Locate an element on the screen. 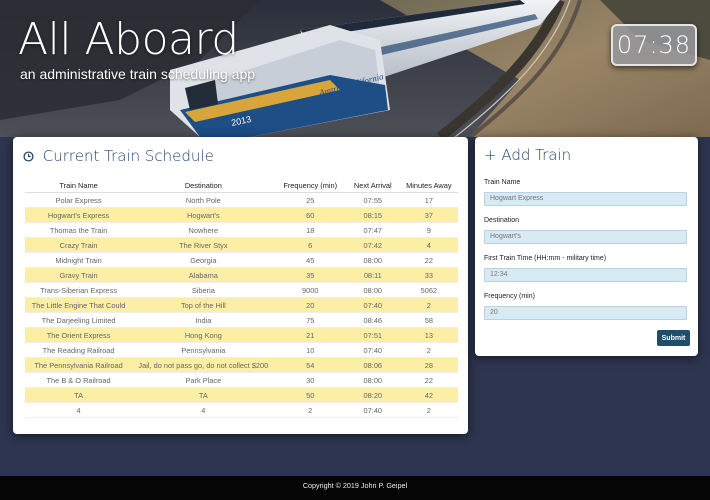 Image resolution: width=710 pixels, height=500 pixels. cell-minutes-away: 13 is located at coordinates (428, 335).